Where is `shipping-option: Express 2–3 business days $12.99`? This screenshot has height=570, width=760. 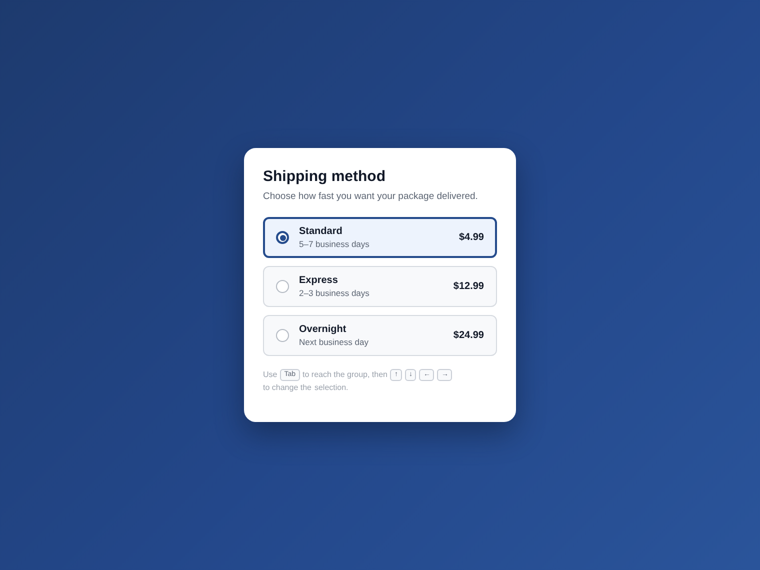 shipping-option: Express 2–3 business days $12.99 is located at coordinates (380, 286).